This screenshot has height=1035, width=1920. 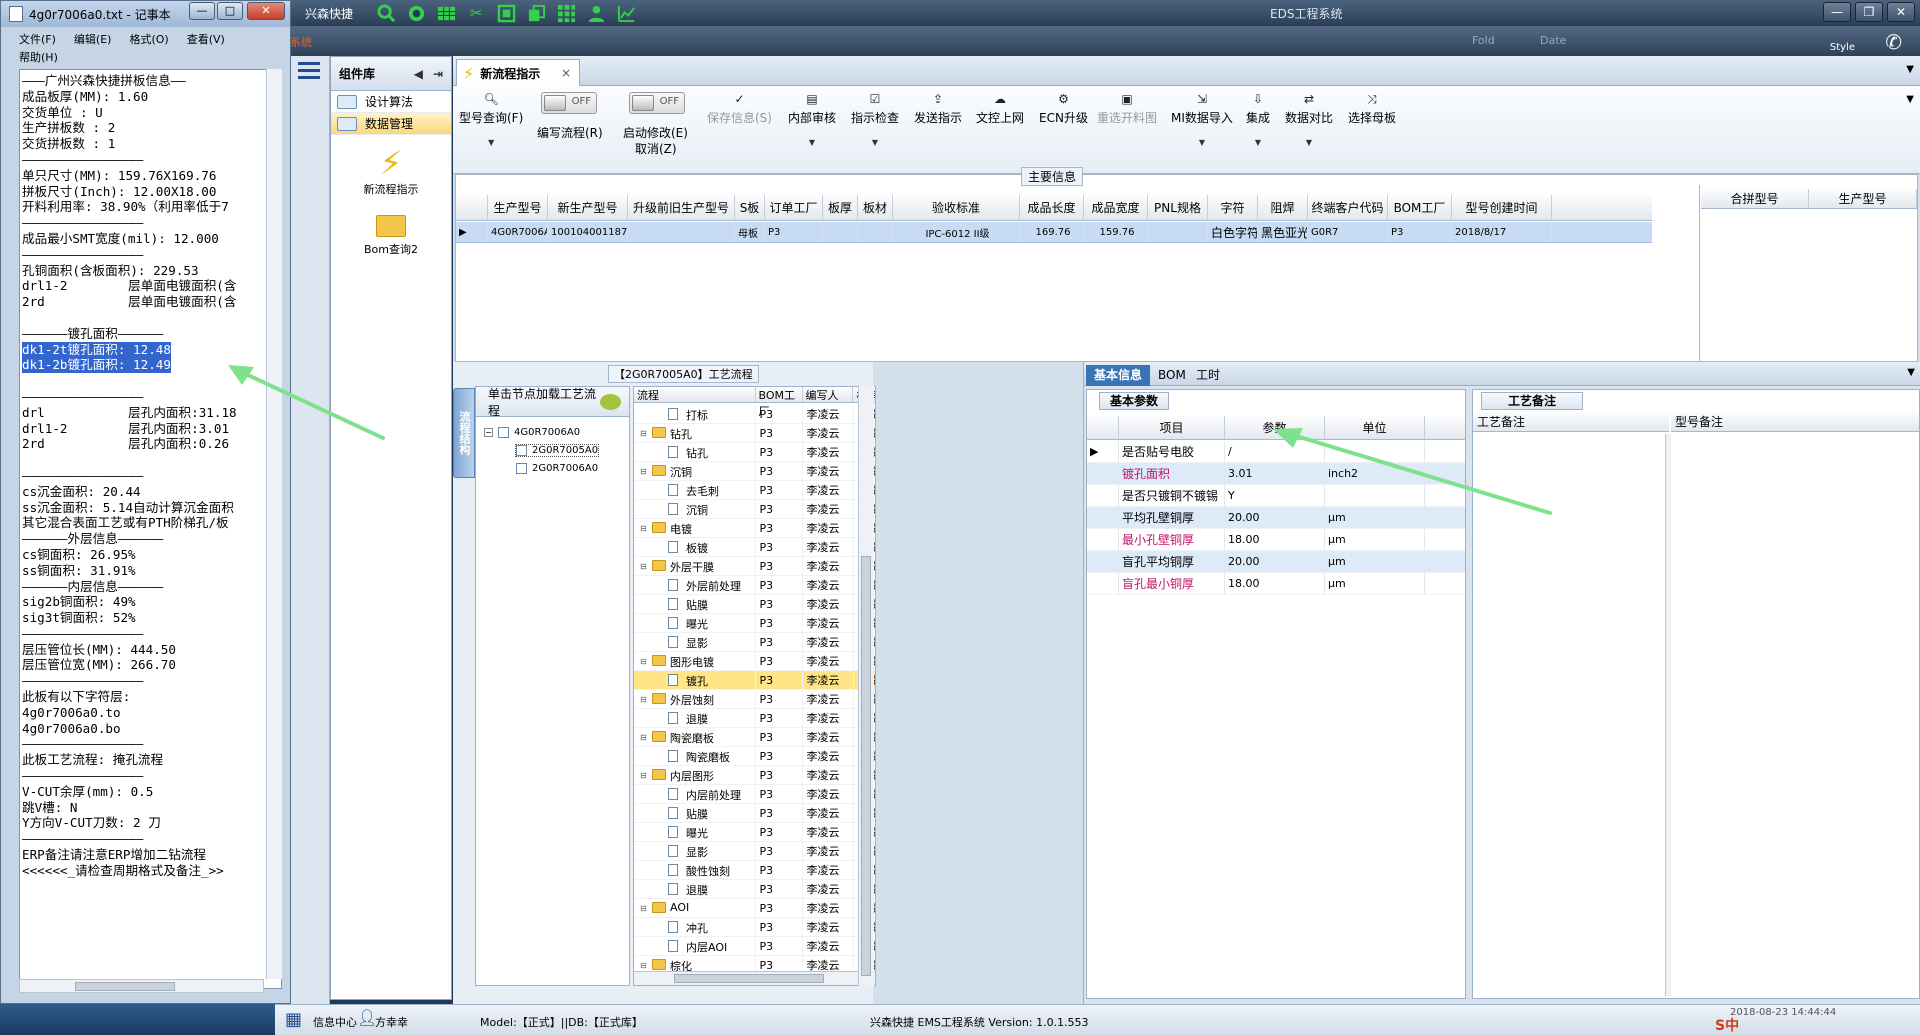 What do you see at coordinates (657, 103) in the screenshot?
I see `start-edit-toggle: OFF` at bounding box center [657, 103].